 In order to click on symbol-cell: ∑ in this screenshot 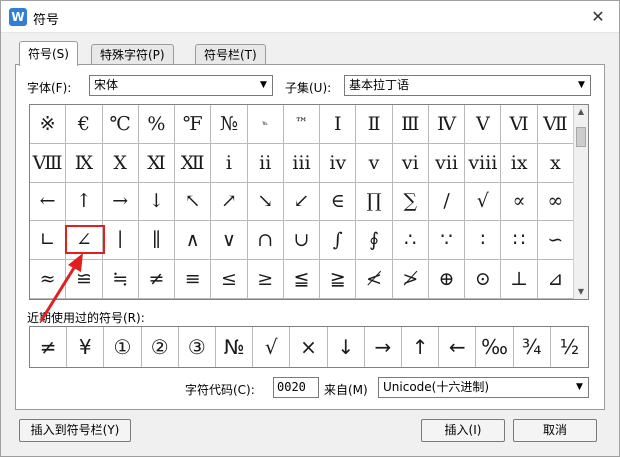, I will do `click(410, 202)`.